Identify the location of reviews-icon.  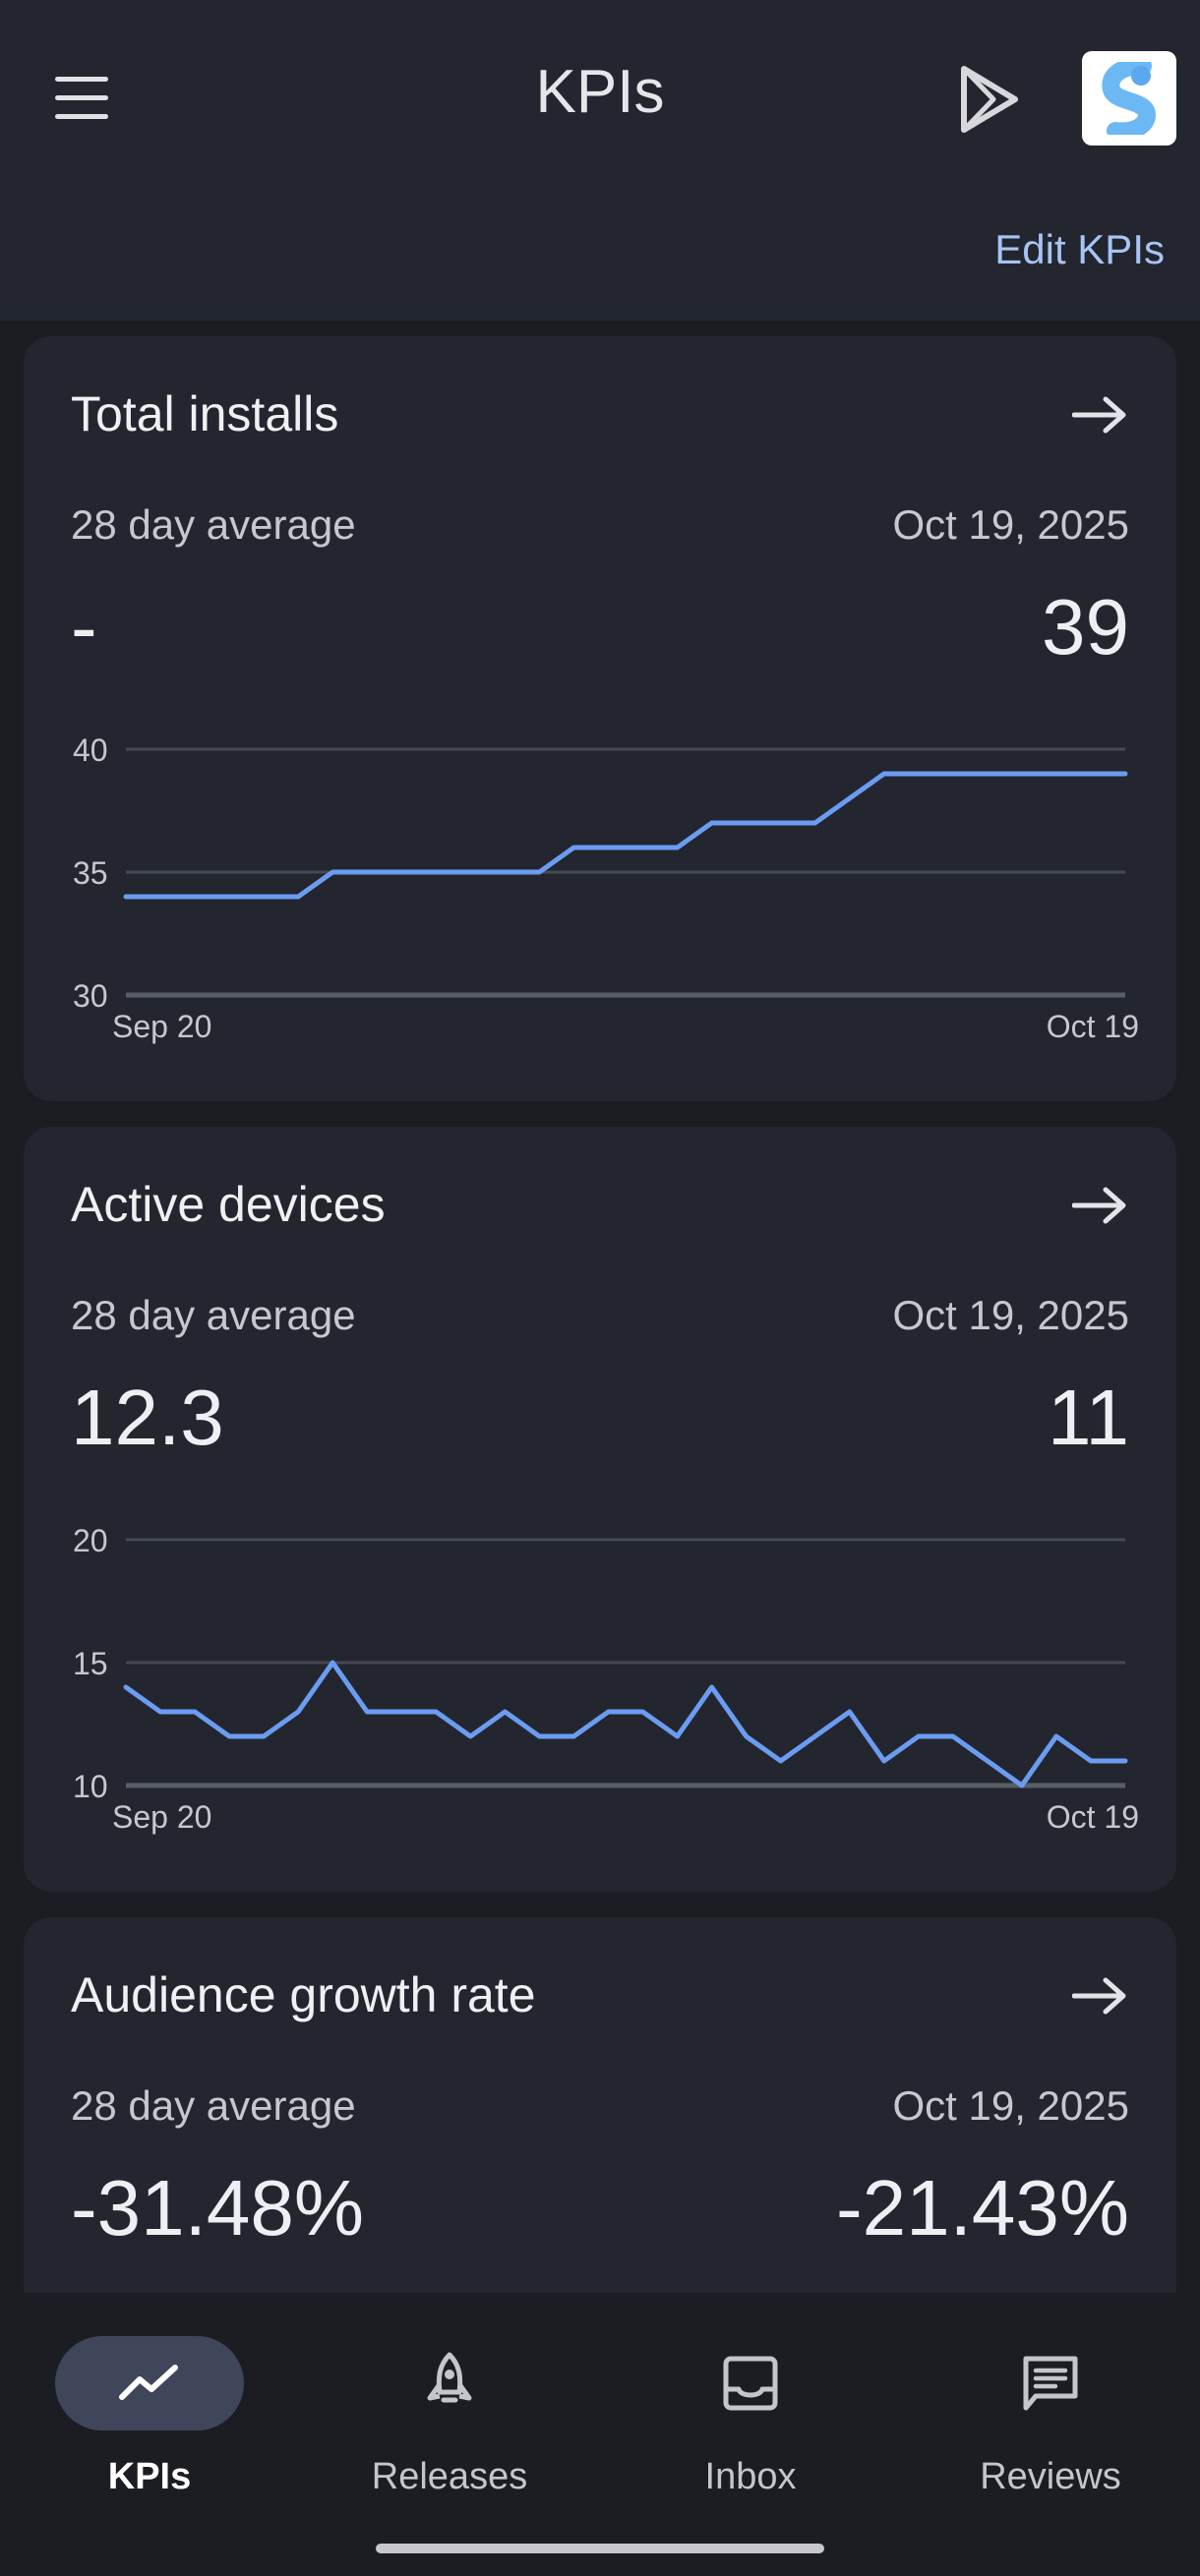
(1050, 2383).